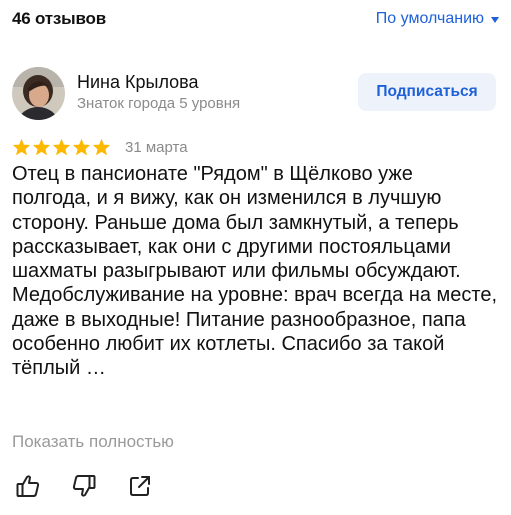 This screenshot has height=515, width=511. What do you see at coordinates (255, 19) in the screenshot?
I see `reviews-header: 46 отзывов По умолчанию` at bounding box center [255, 19].